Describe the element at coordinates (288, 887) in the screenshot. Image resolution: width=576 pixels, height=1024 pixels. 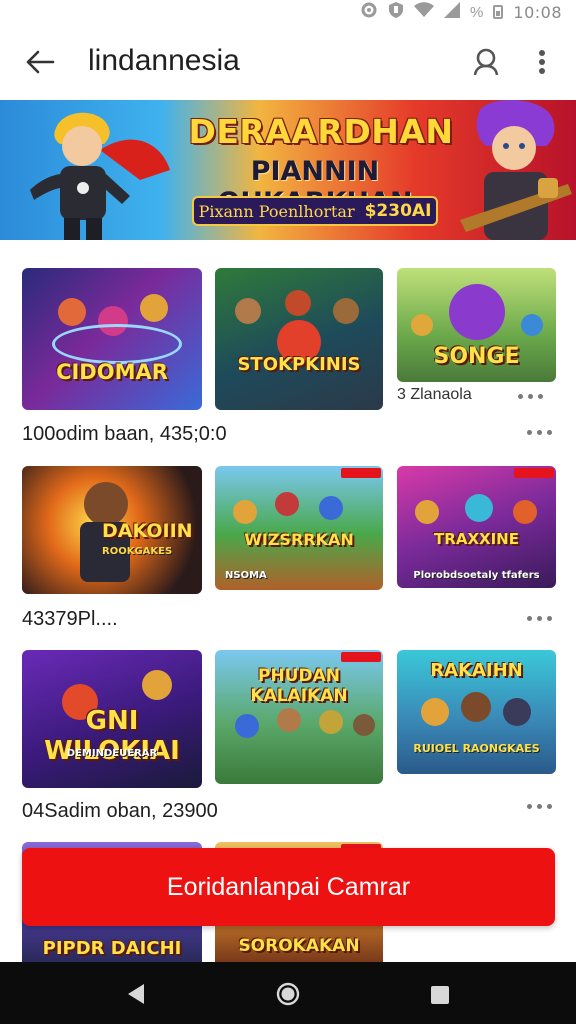
I see `primary-cta-button: Eoridanlanpai Camrar` at that location.